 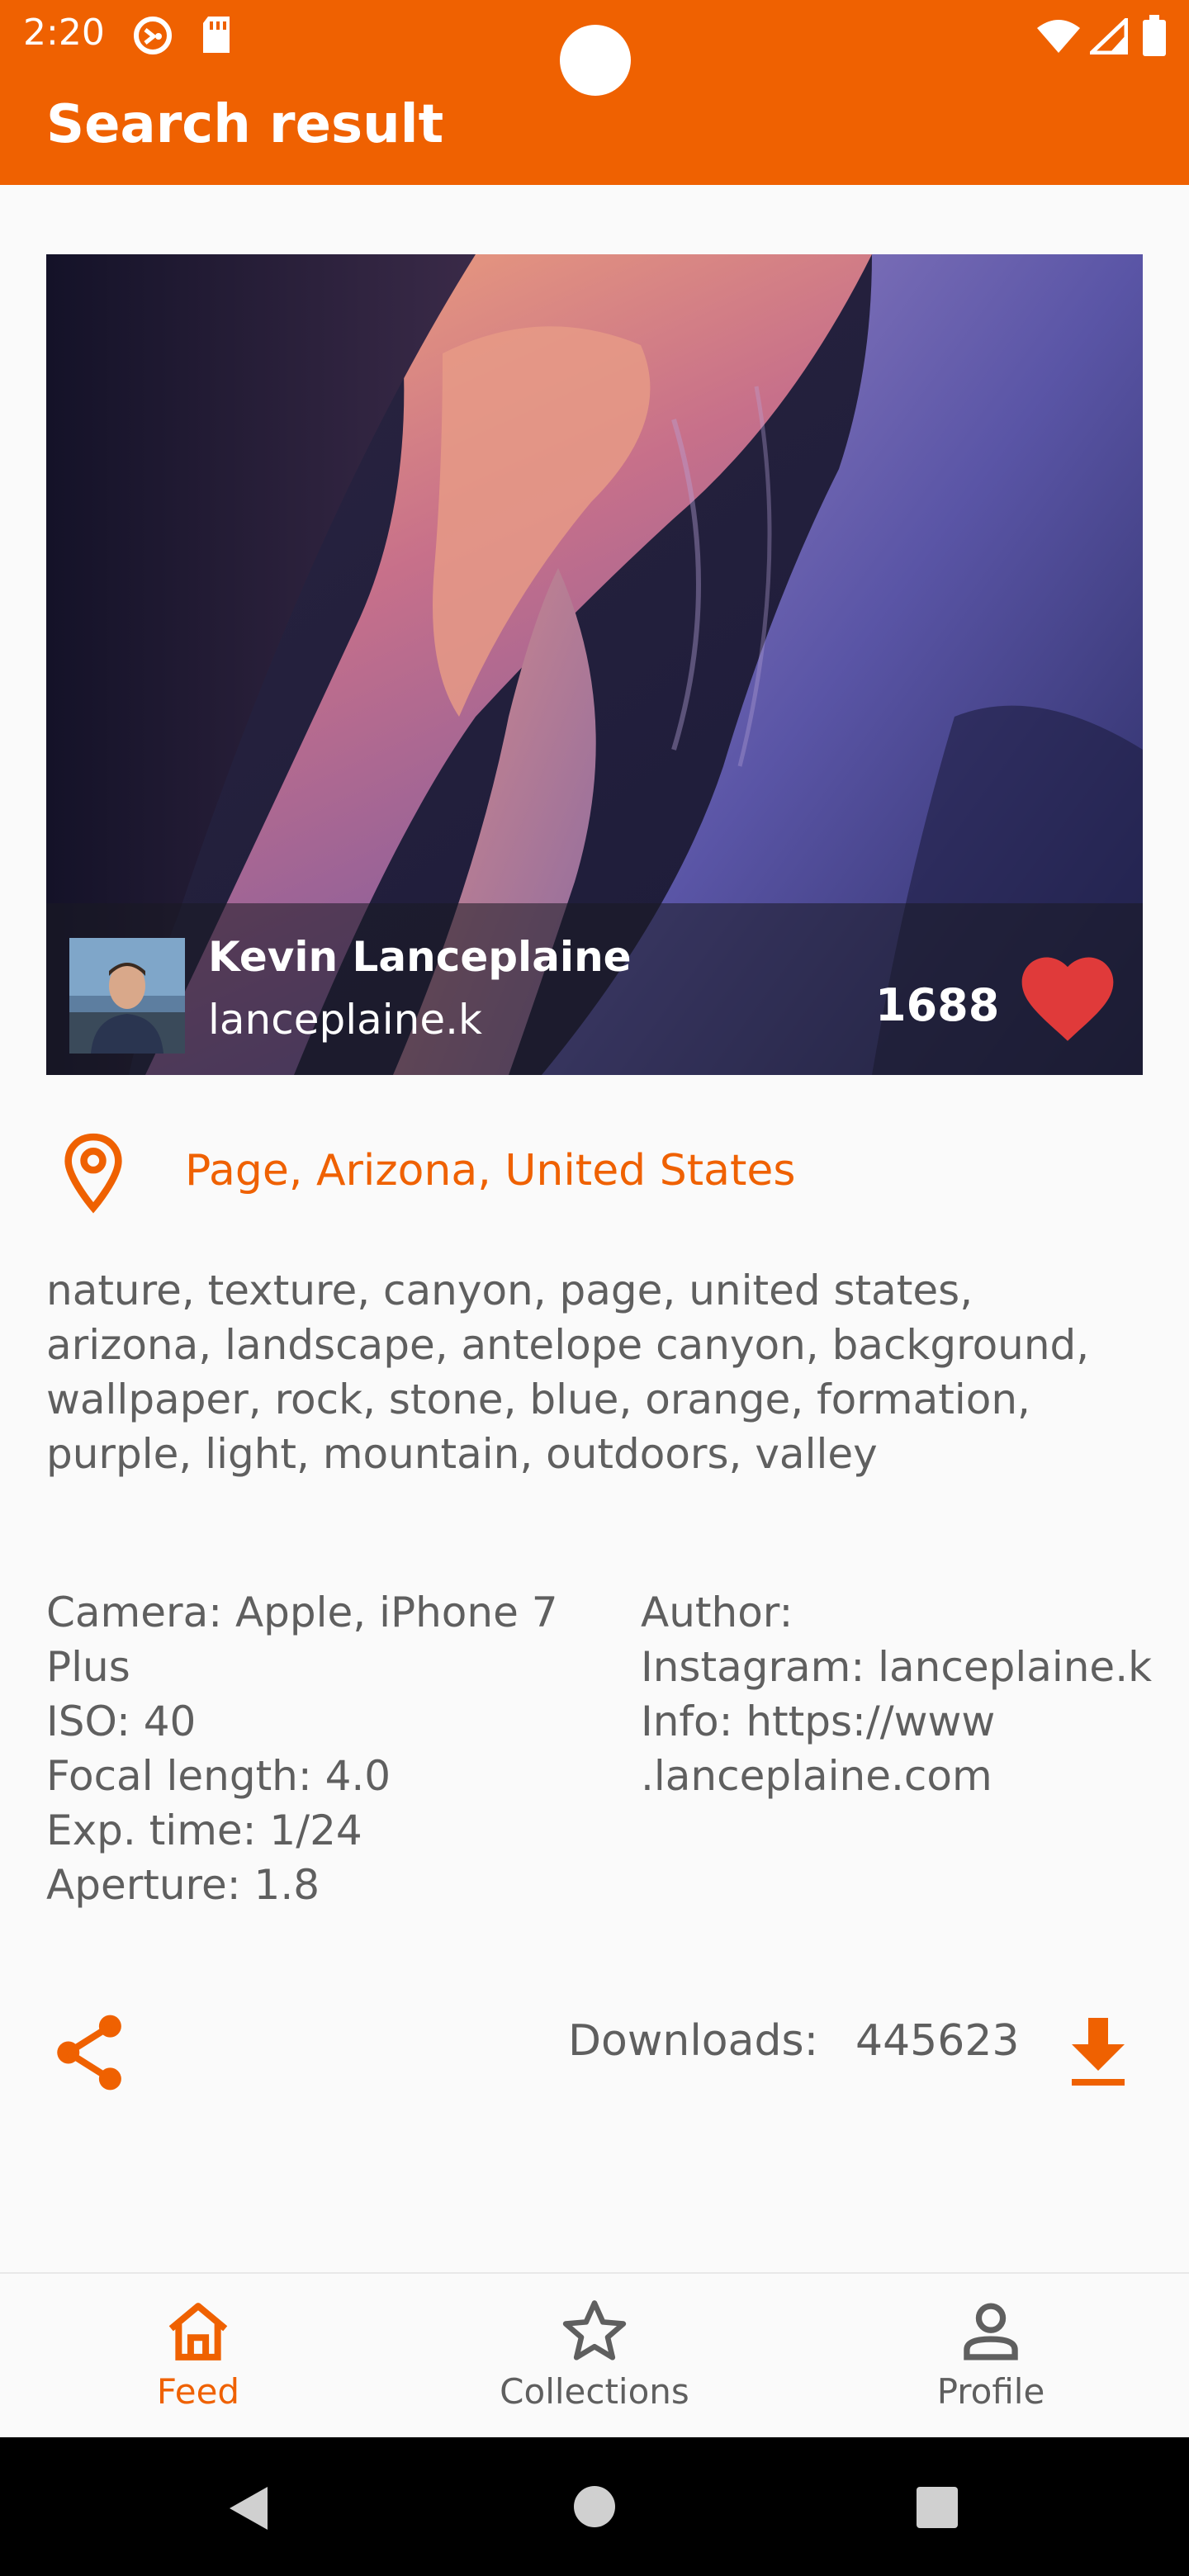 What do you see at coordinates (991, 2332) in the screenshot?
I see `person-icon` at bounding box center [991, 2332].